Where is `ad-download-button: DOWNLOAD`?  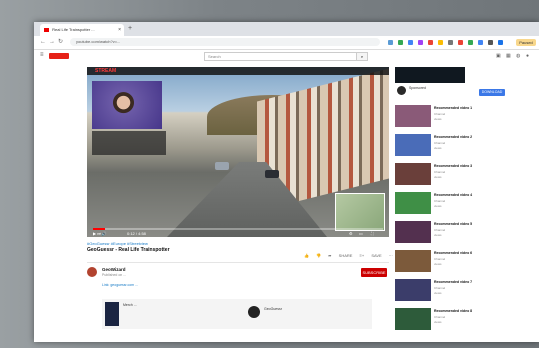 ad-download-button: DOWNLOAD is located at coordinates (492, 92).